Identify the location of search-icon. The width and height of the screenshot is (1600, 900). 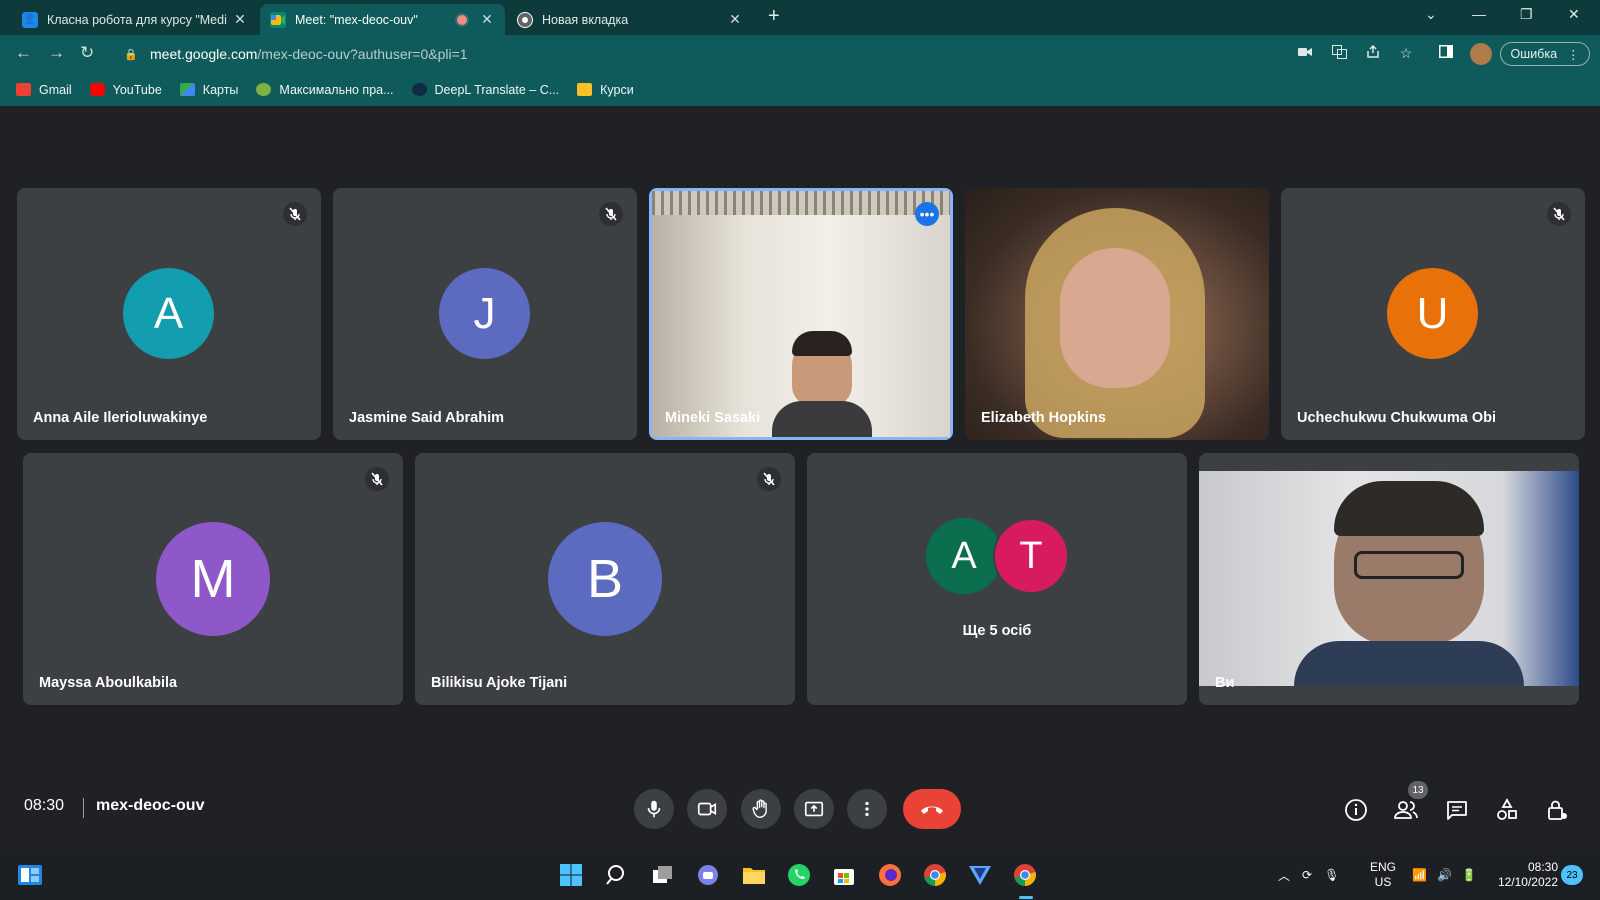
(617, 875).